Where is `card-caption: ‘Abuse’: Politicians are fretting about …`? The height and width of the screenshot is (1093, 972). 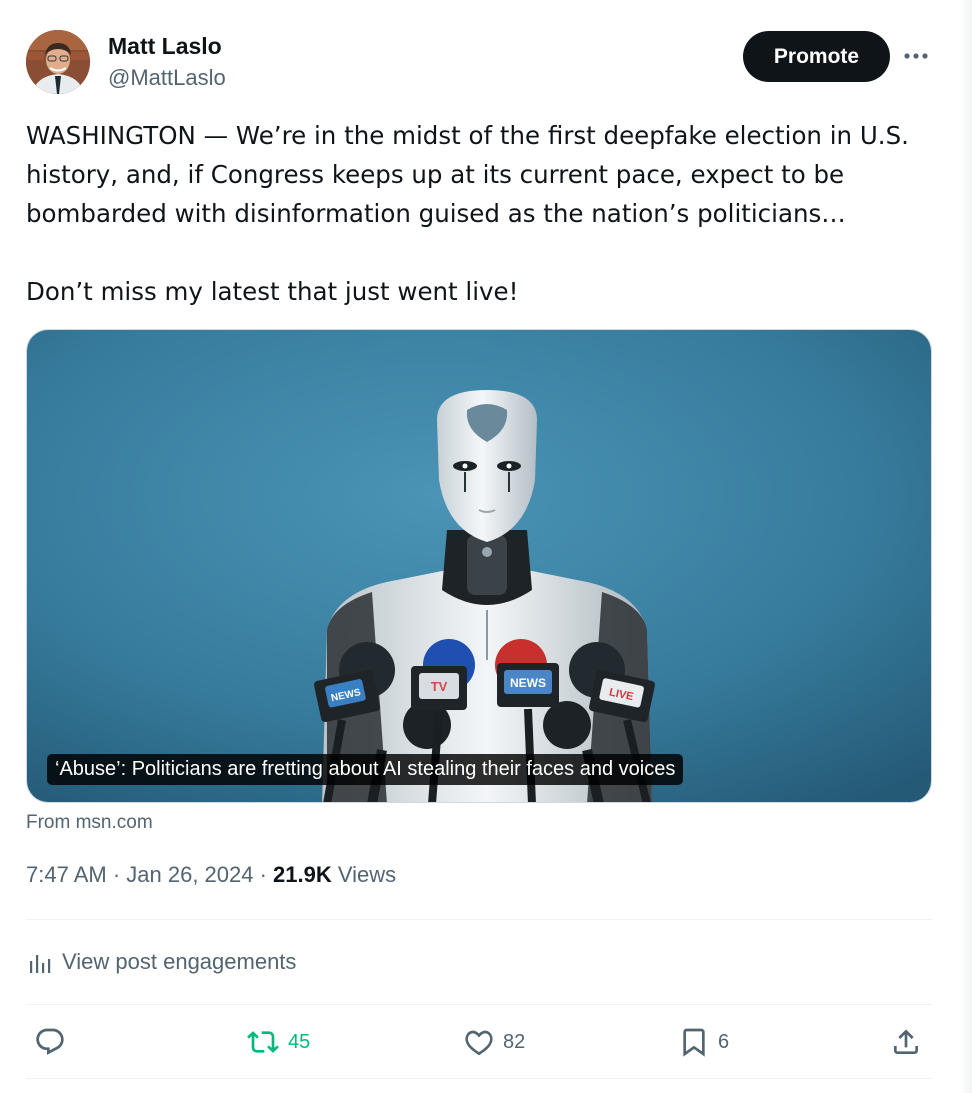
card-caption: ‘Abuse’: Politicians are fretting about … is located at coordinates (365, 769).